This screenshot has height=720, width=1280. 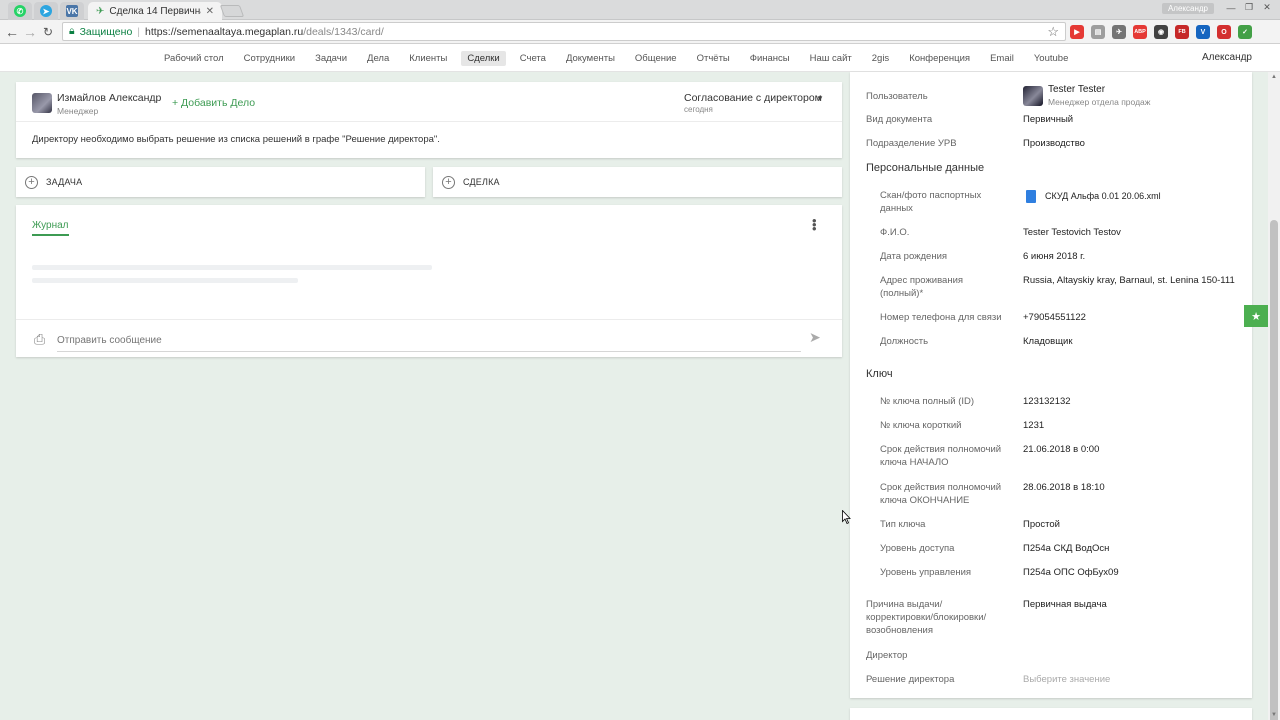 I want to click on scroll-down-icon: ▼, so click(x=1274, y=715).